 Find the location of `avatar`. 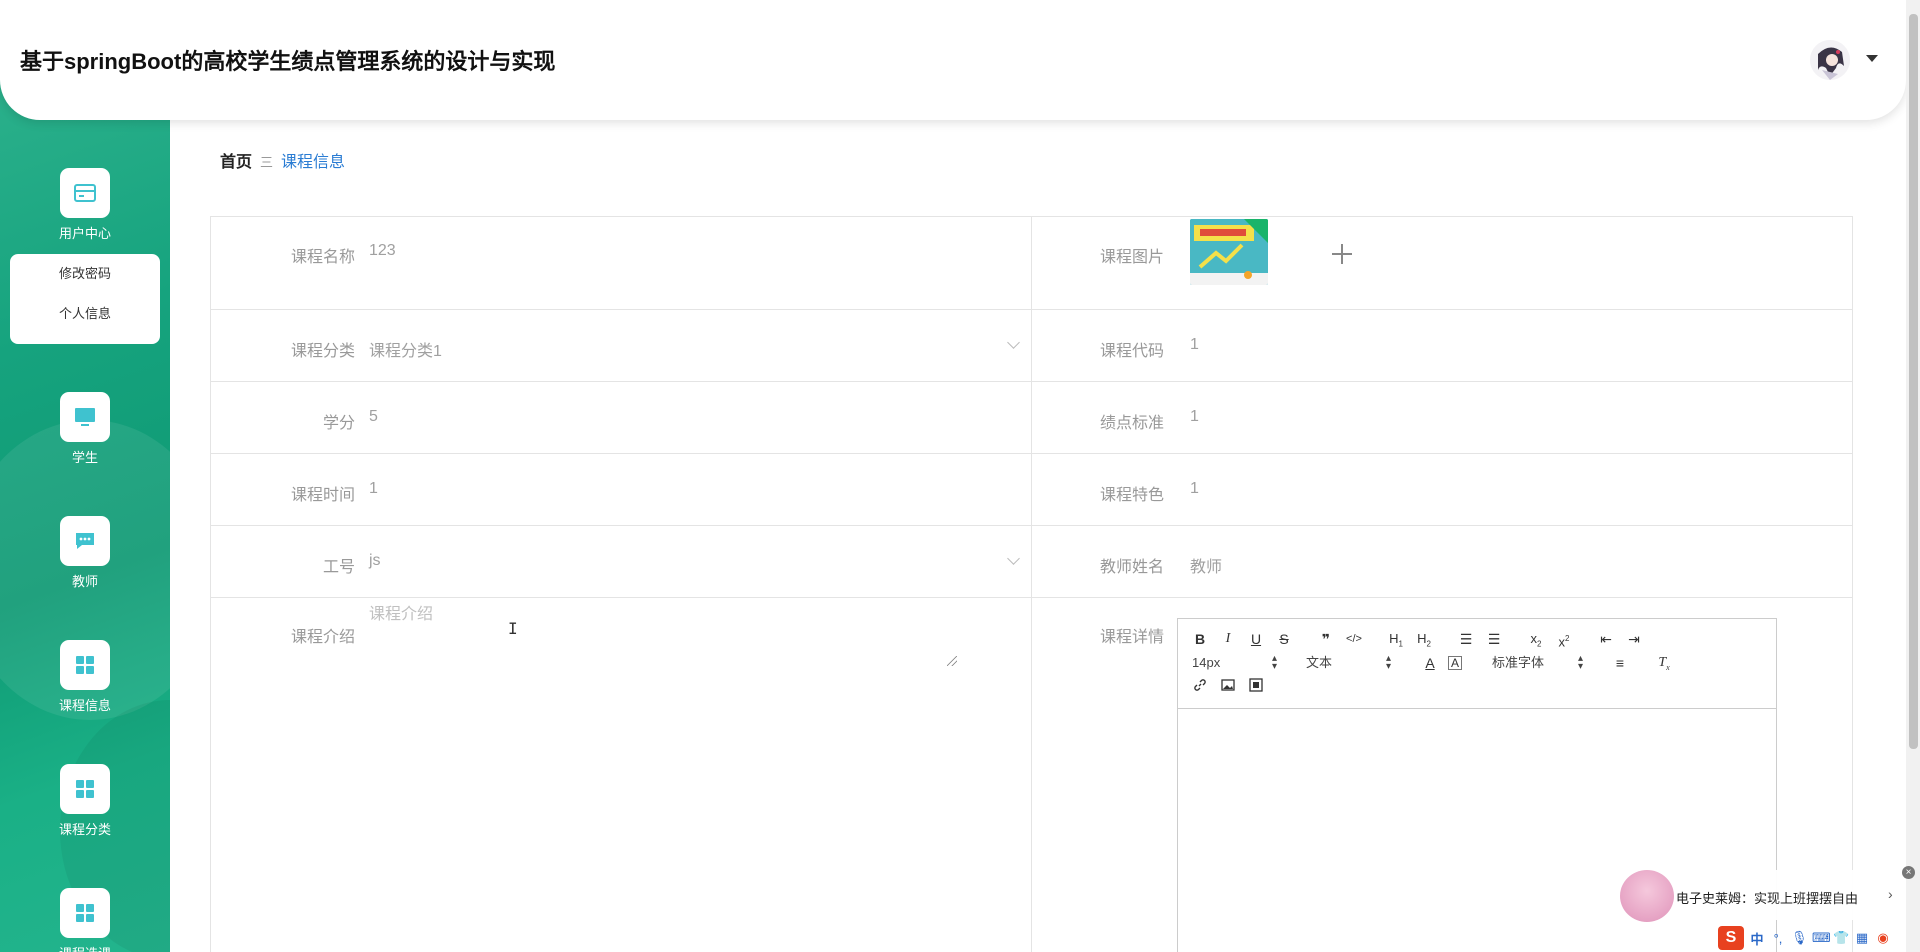

avatar is located at coordinates (1830, 60).